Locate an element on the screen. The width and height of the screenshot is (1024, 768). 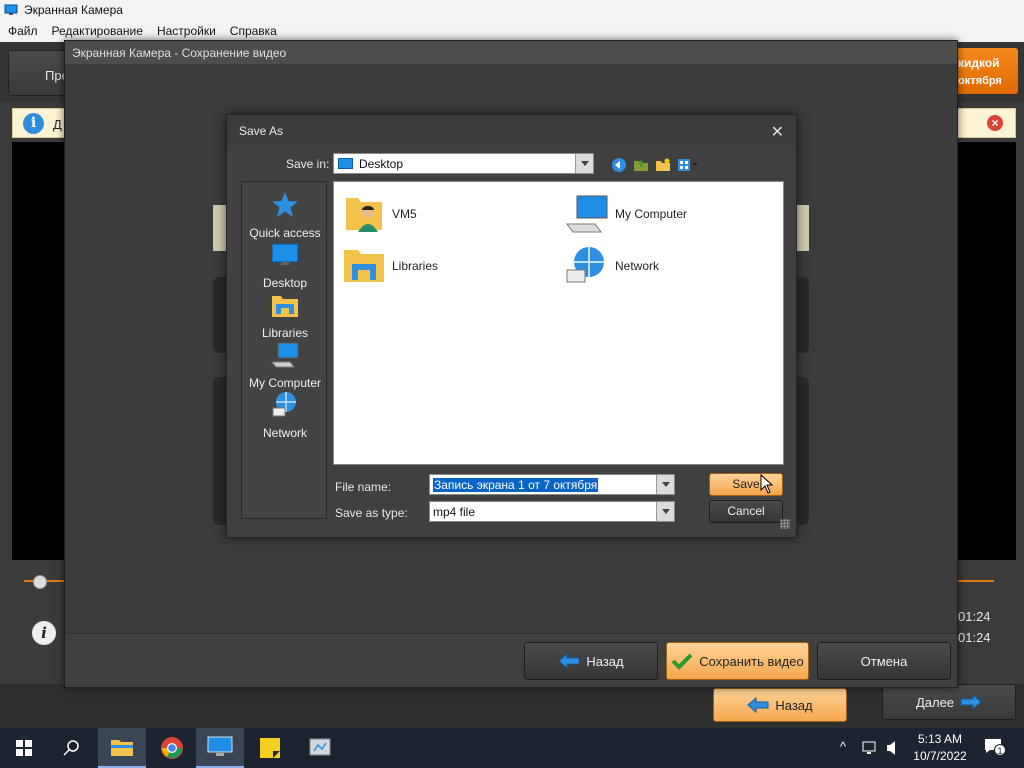
file-item-label: Libraries is located at coordinates (415, 266).